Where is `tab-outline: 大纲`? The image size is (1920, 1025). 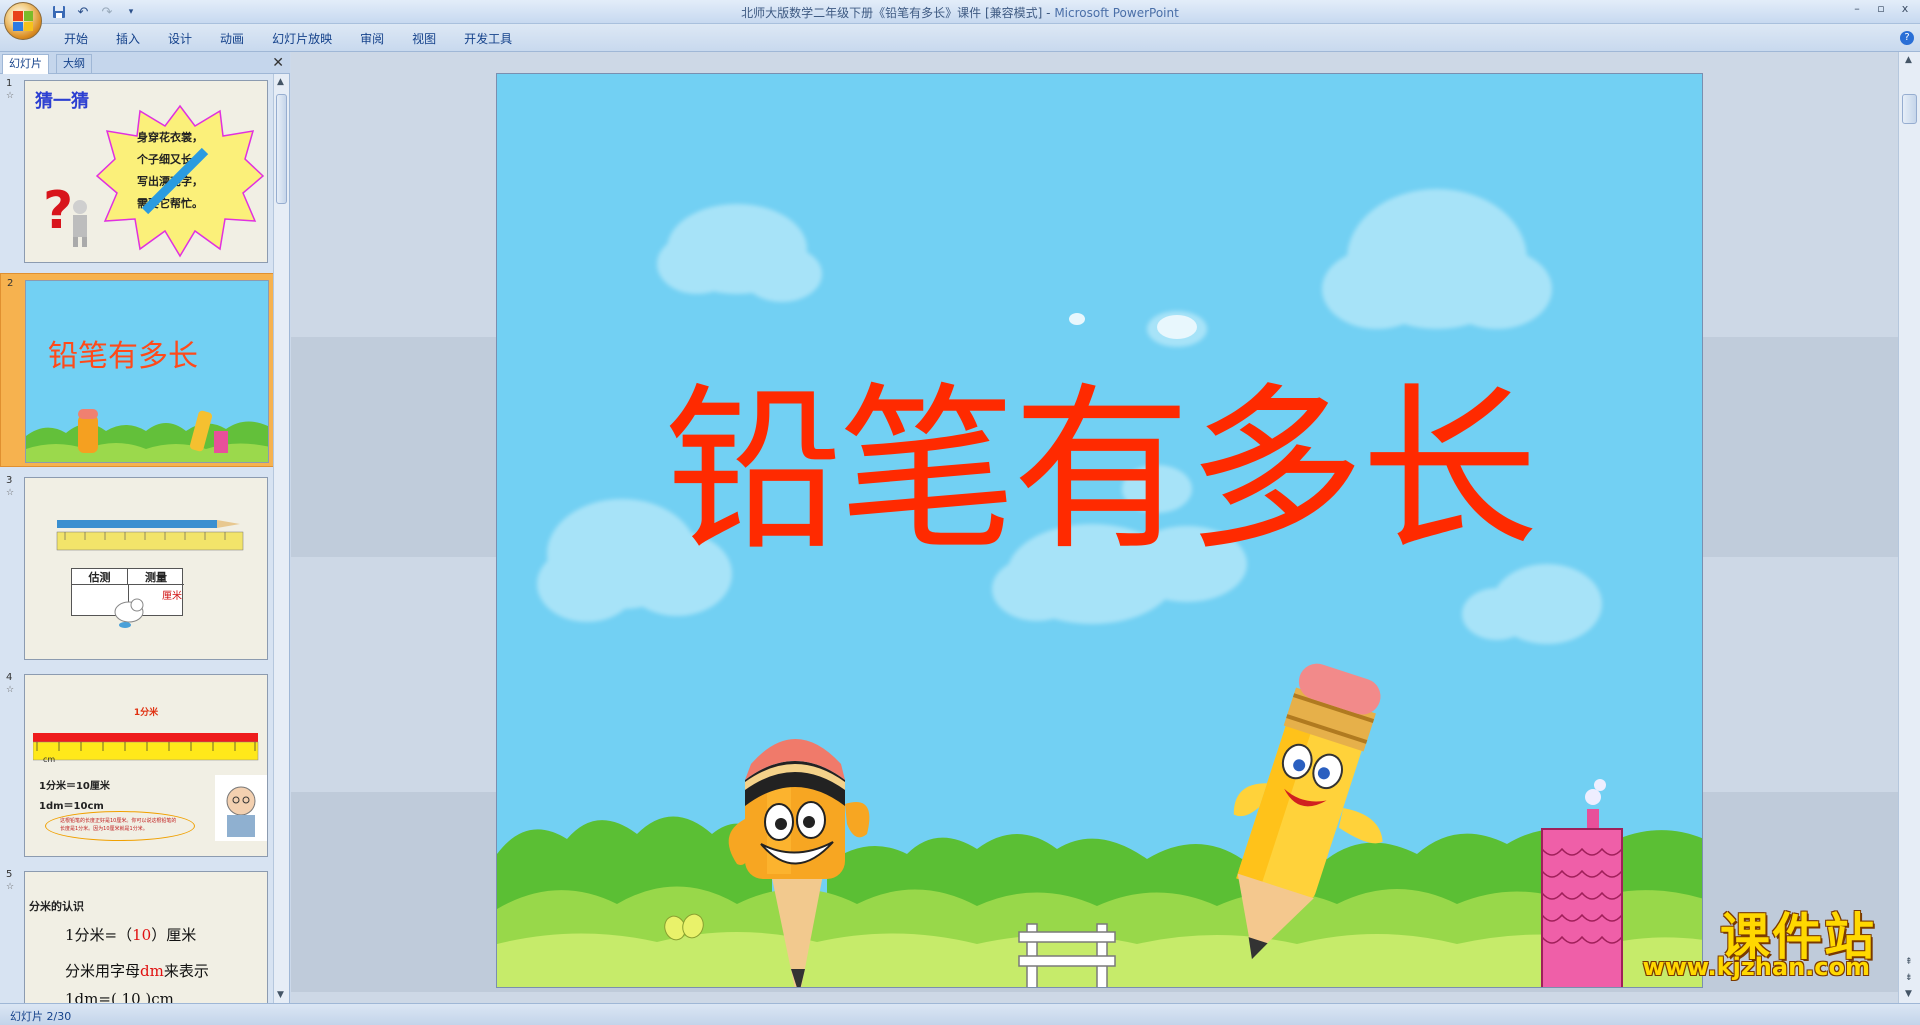 tab-outline: 大纲 is located at coordinates (74, 64).